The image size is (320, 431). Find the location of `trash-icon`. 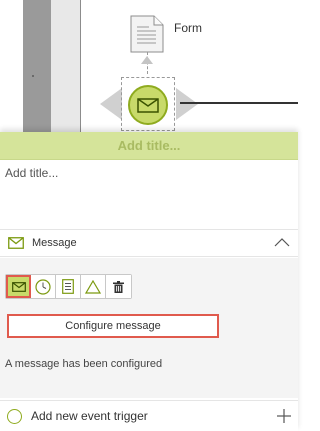

trash-icon is located at coordinates (118, 286).